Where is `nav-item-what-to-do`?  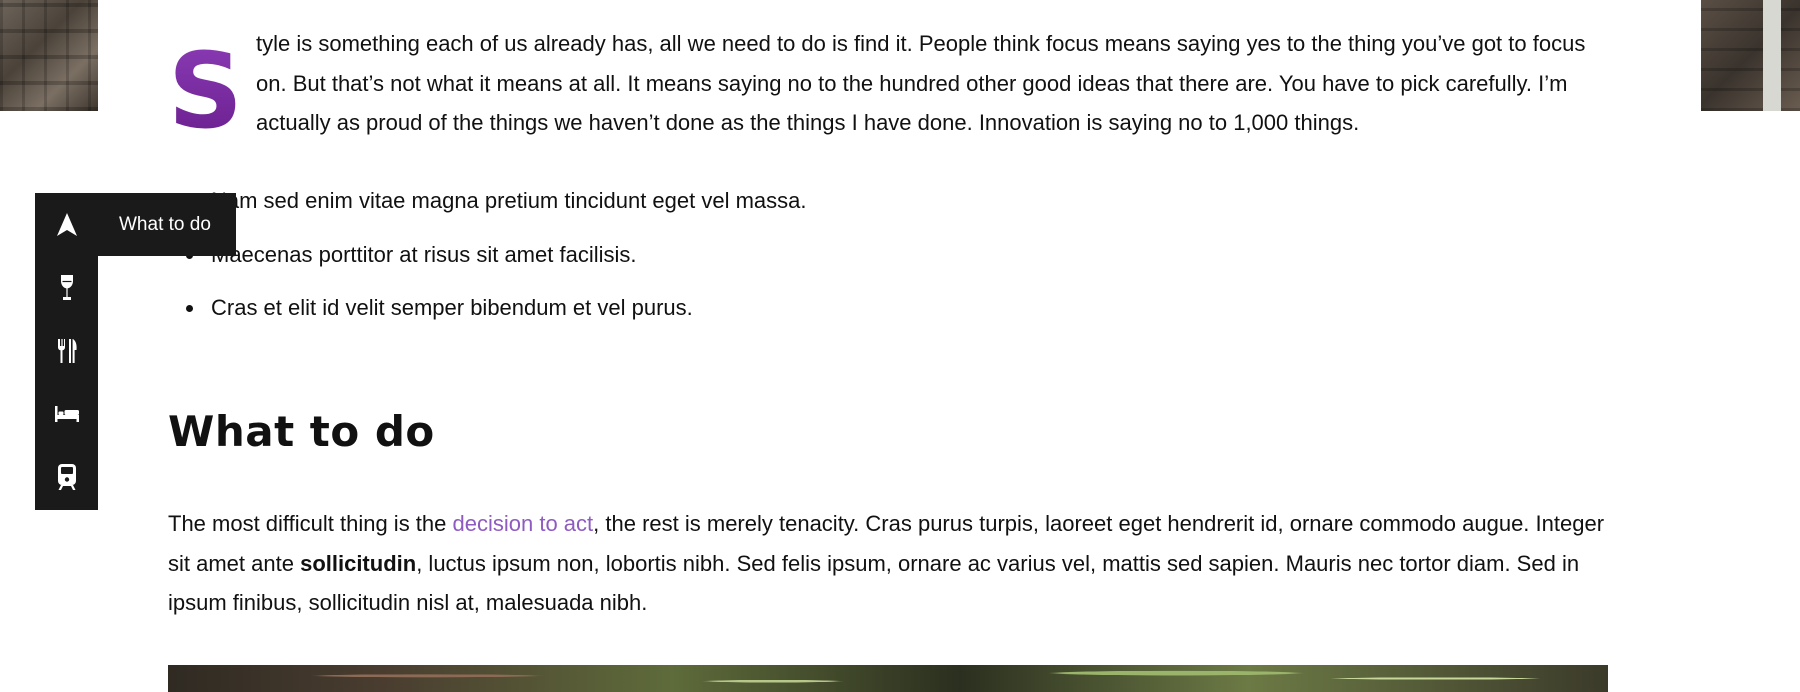 nav-item-what-to-do is located at coordinates (66, 224).